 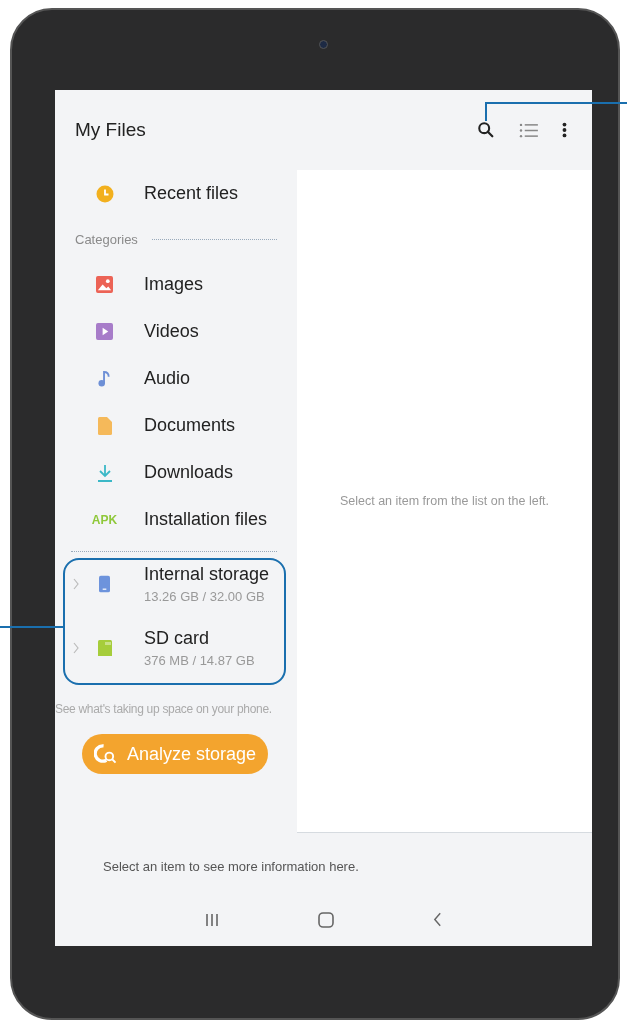 I want to click on storage-usage: 13.26 GB / 32.00 GB, so click(x=205, y=596).